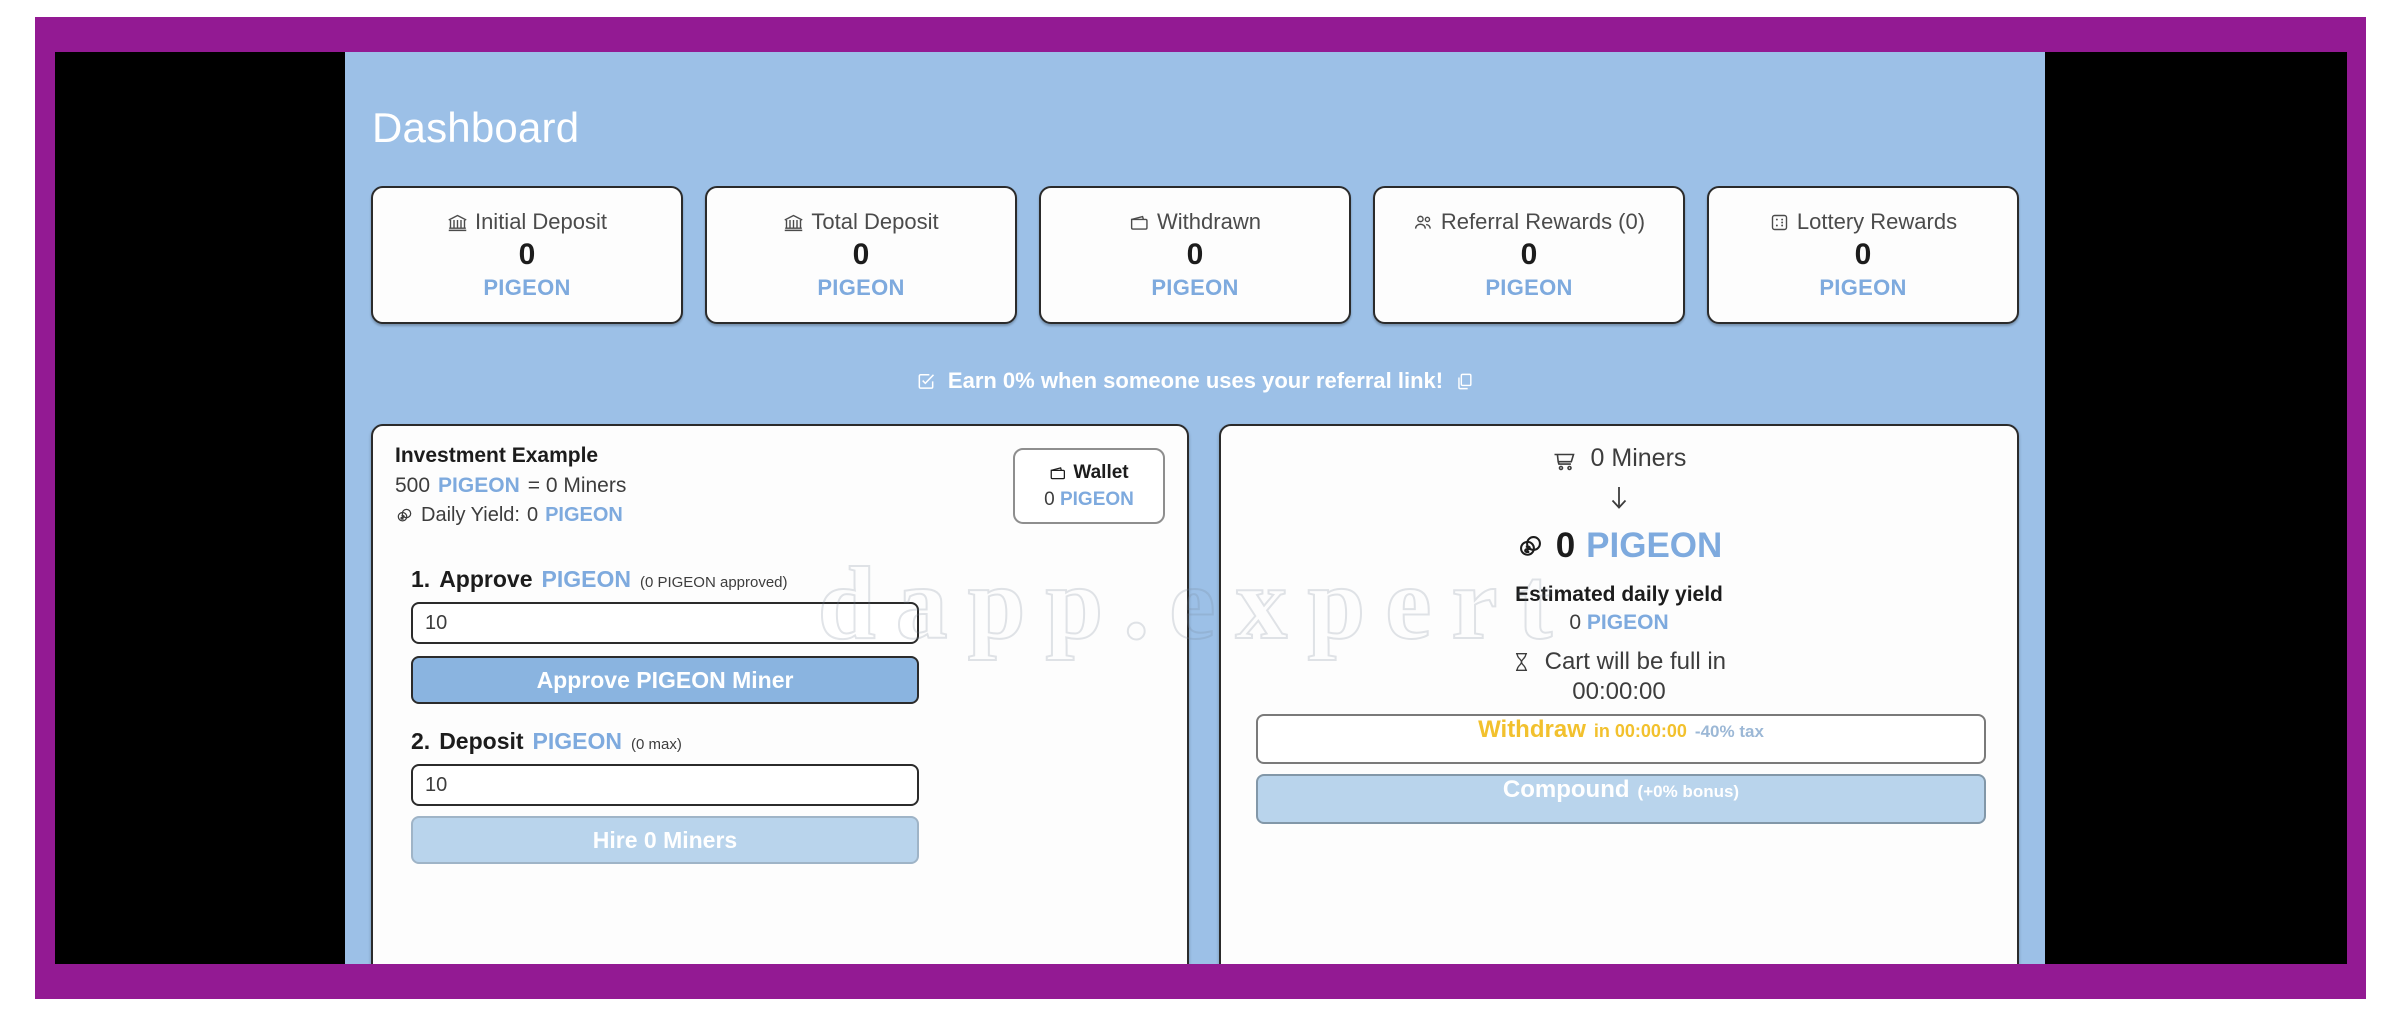 The width and height of the screenshot is (2400, 1016). I want to click on withdraw-button-timer: in 00:00:00, so click(1640, 731).